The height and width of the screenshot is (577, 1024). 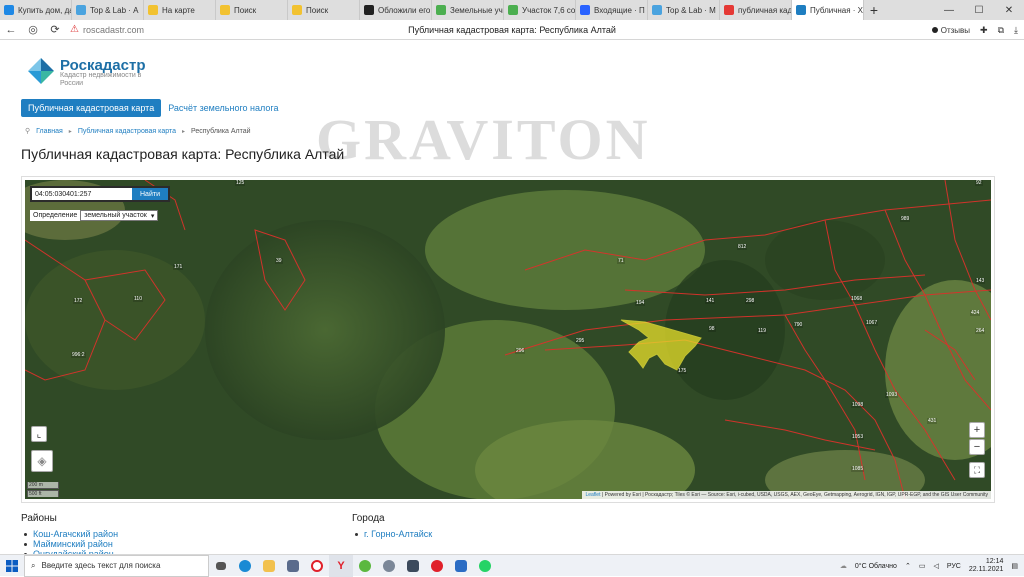 What do you see at coordinates (180, 10) in the screenshot?
I see `browser-tab: На карте` at bounding box center [180, 10].